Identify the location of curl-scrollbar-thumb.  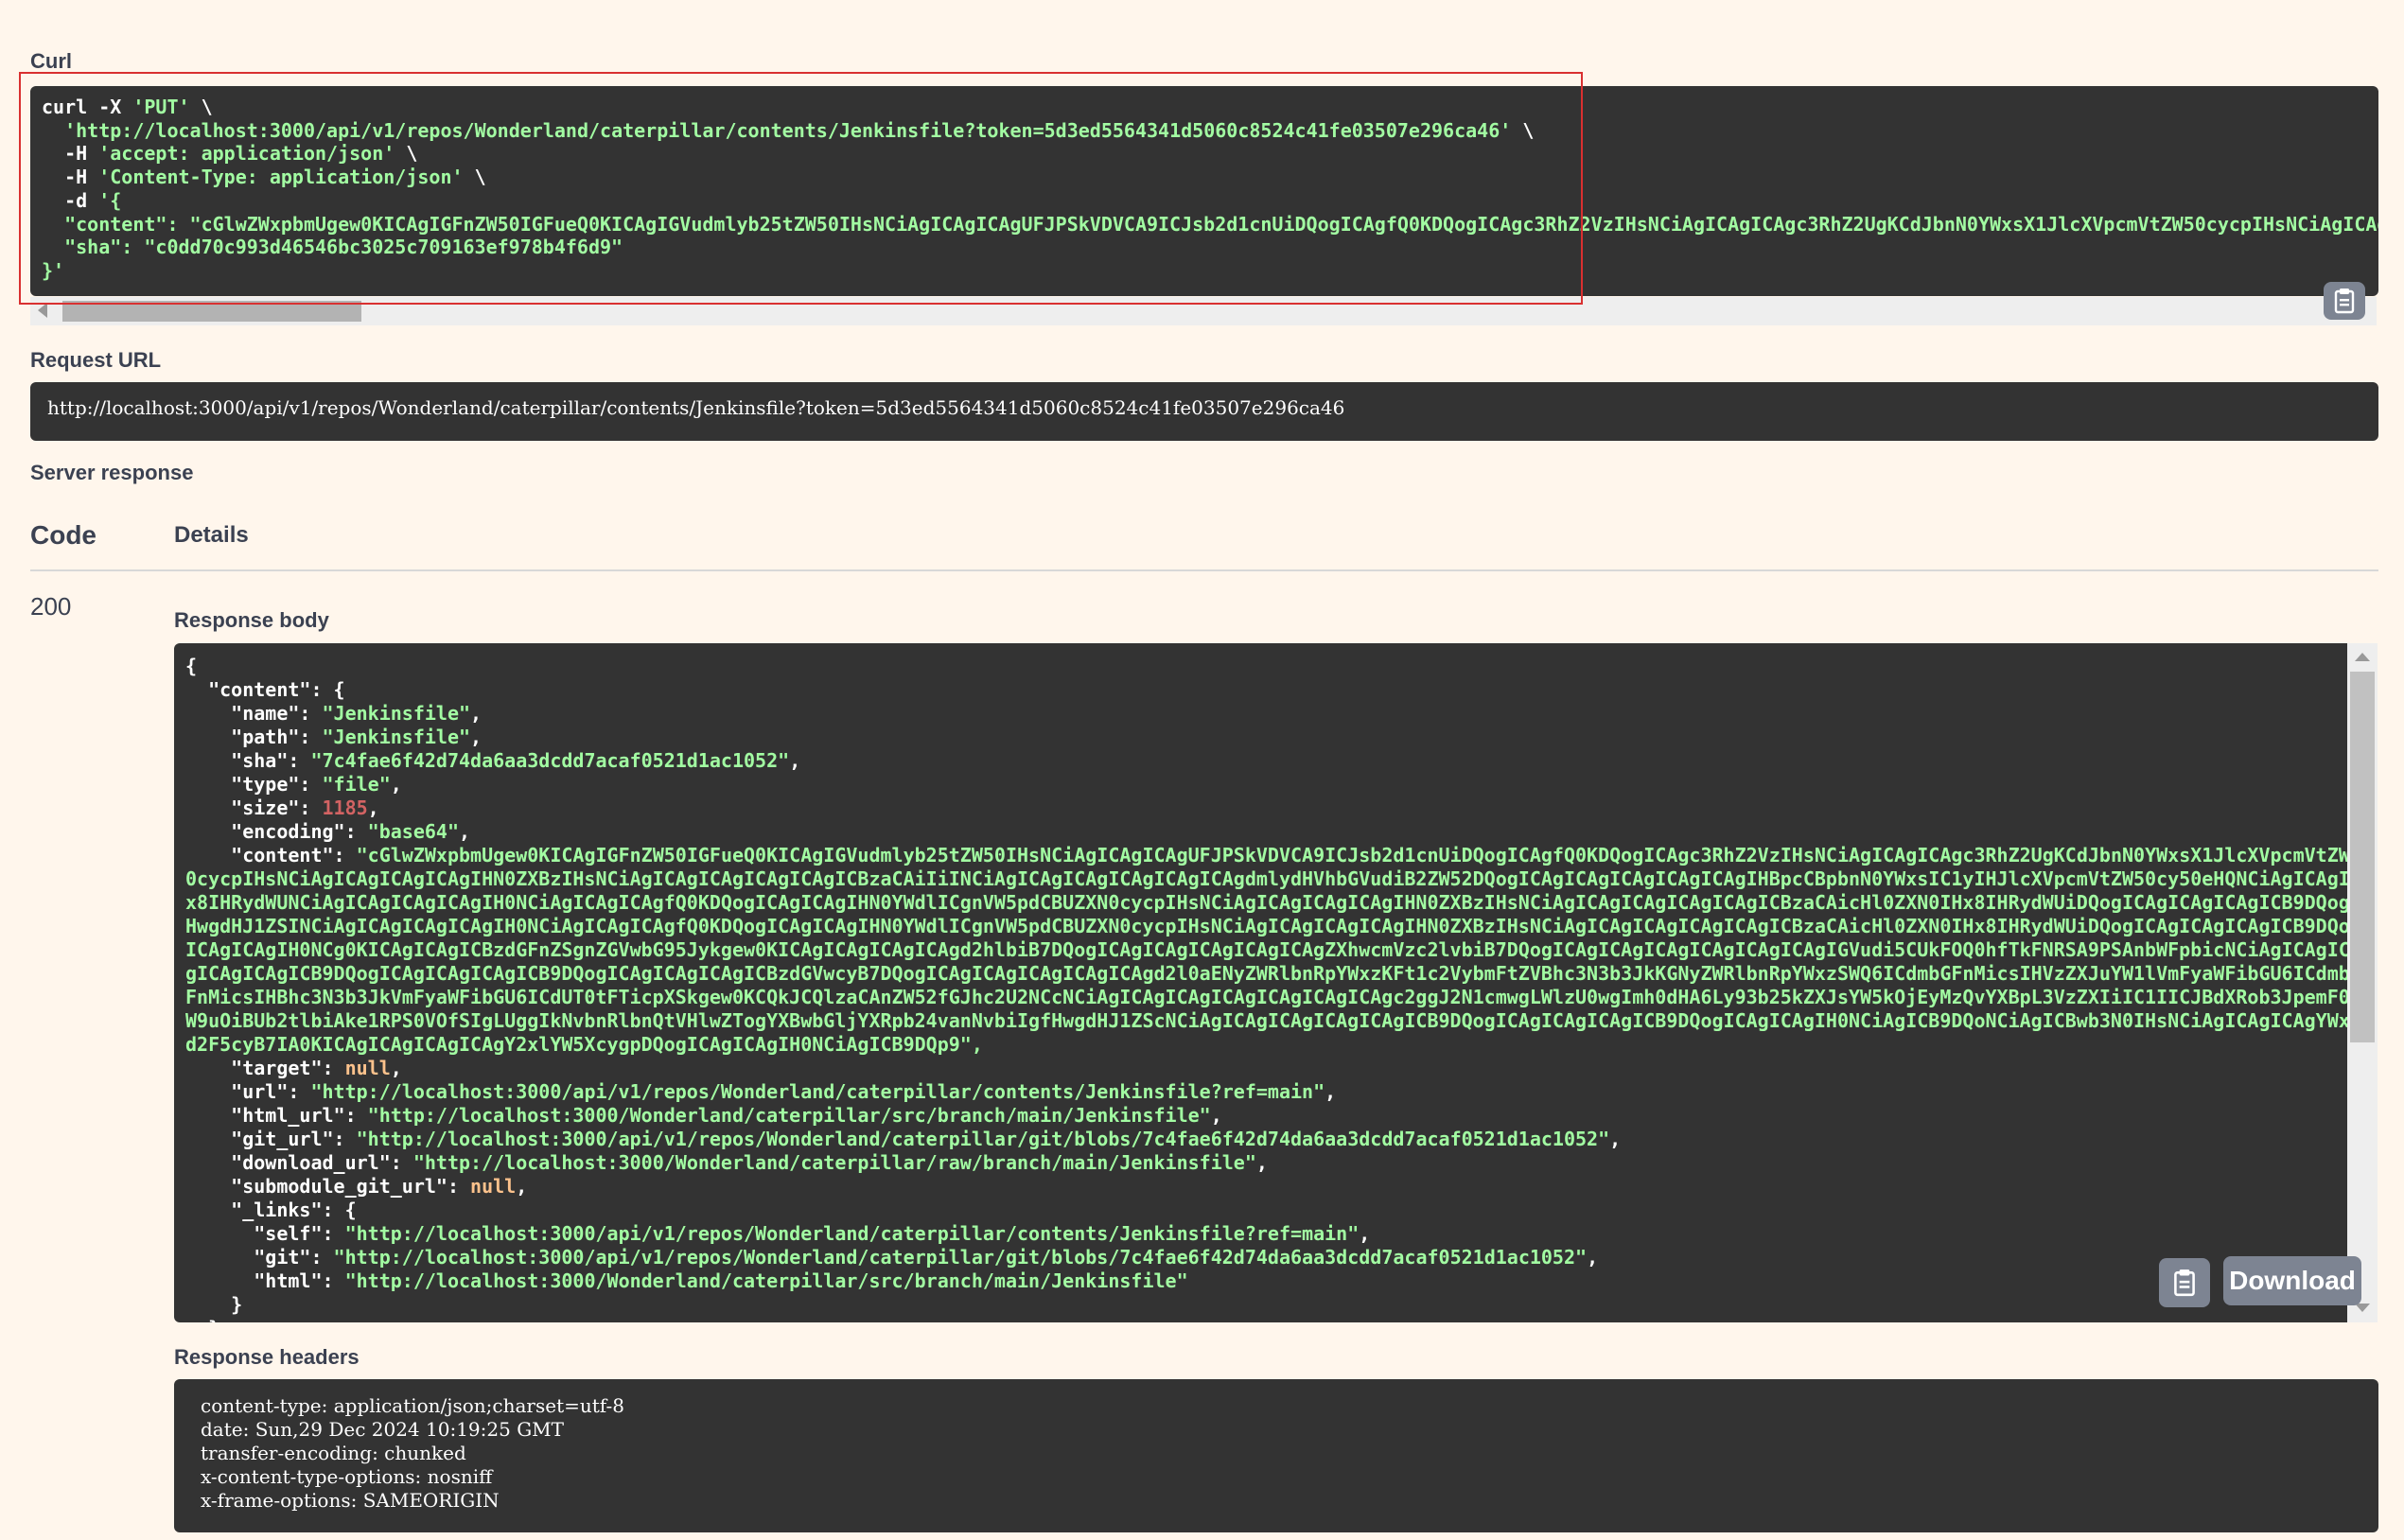
(211, 311).